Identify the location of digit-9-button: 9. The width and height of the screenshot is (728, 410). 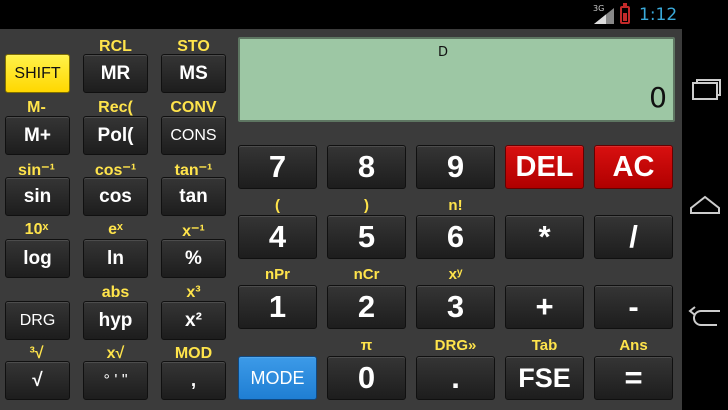
(455, 167).